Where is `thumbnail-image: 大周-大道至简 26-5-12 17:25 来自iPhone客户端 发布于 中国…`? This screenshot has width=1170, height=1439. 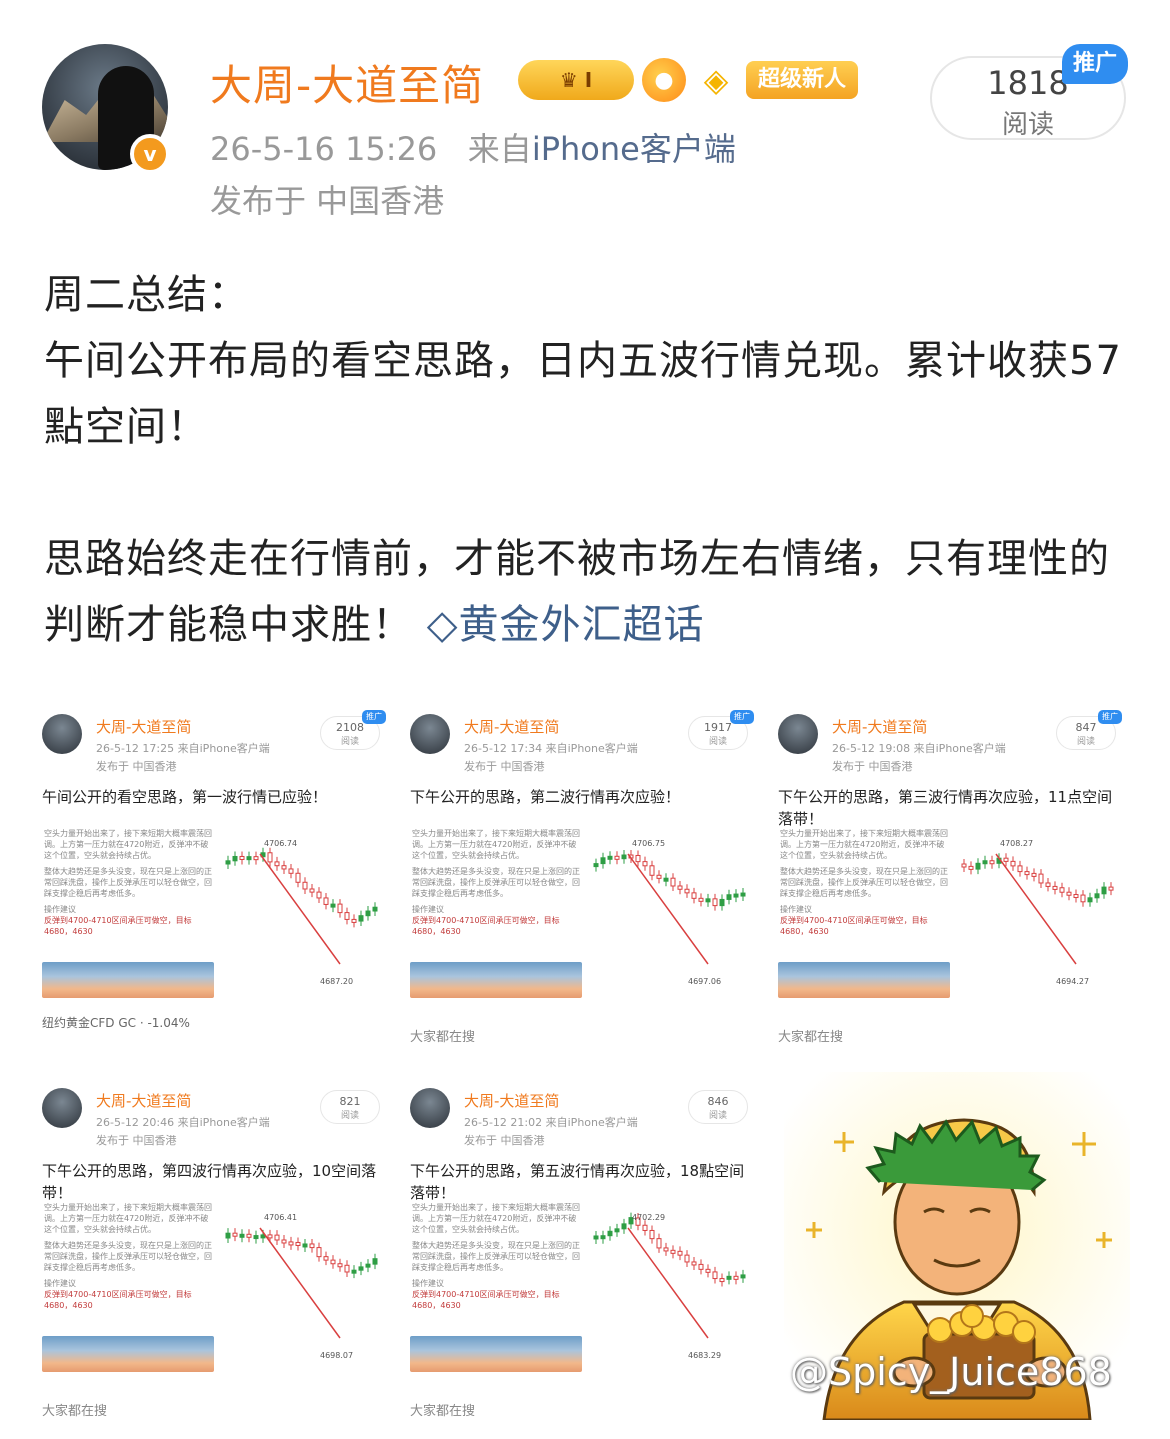
thumbnail-image: 大周-大道至简 26-5-12 17:25 来自iPhone客户端 发布于 中国… is located at coordinates (213, 875).